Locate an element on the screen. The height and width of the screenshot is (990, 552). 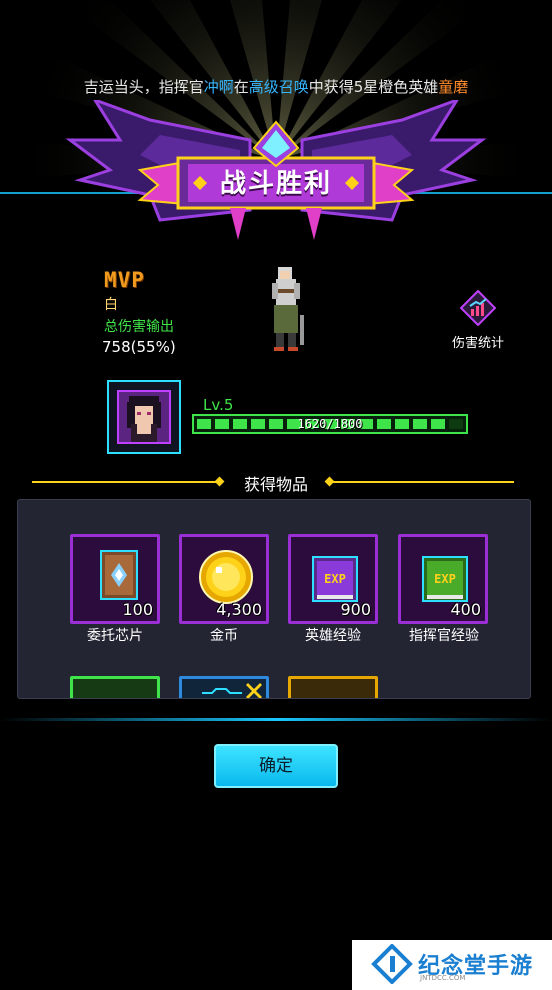
summon-announcement: 吉运当头，指挥官冲啊在高级召唤中获得5星橙色英雄童磨 is located at coordinates (276, 86).